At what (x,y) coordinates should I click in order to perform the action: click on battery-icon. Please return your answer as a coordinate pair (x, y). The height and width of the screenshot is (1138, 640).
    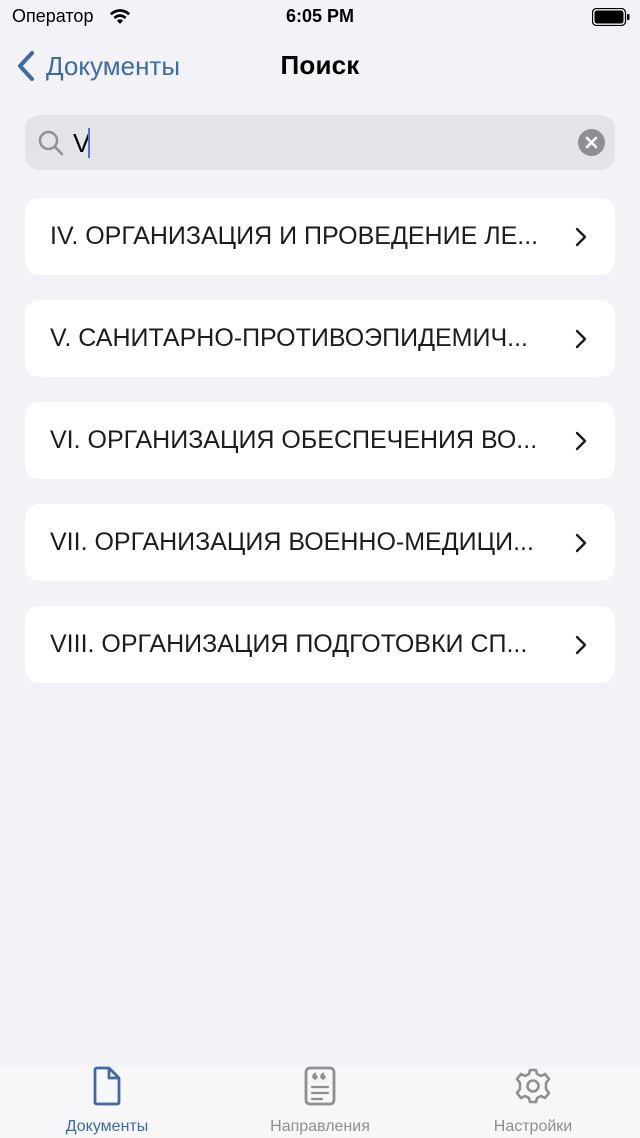
    Looking at the image, I should click on (611, 17).